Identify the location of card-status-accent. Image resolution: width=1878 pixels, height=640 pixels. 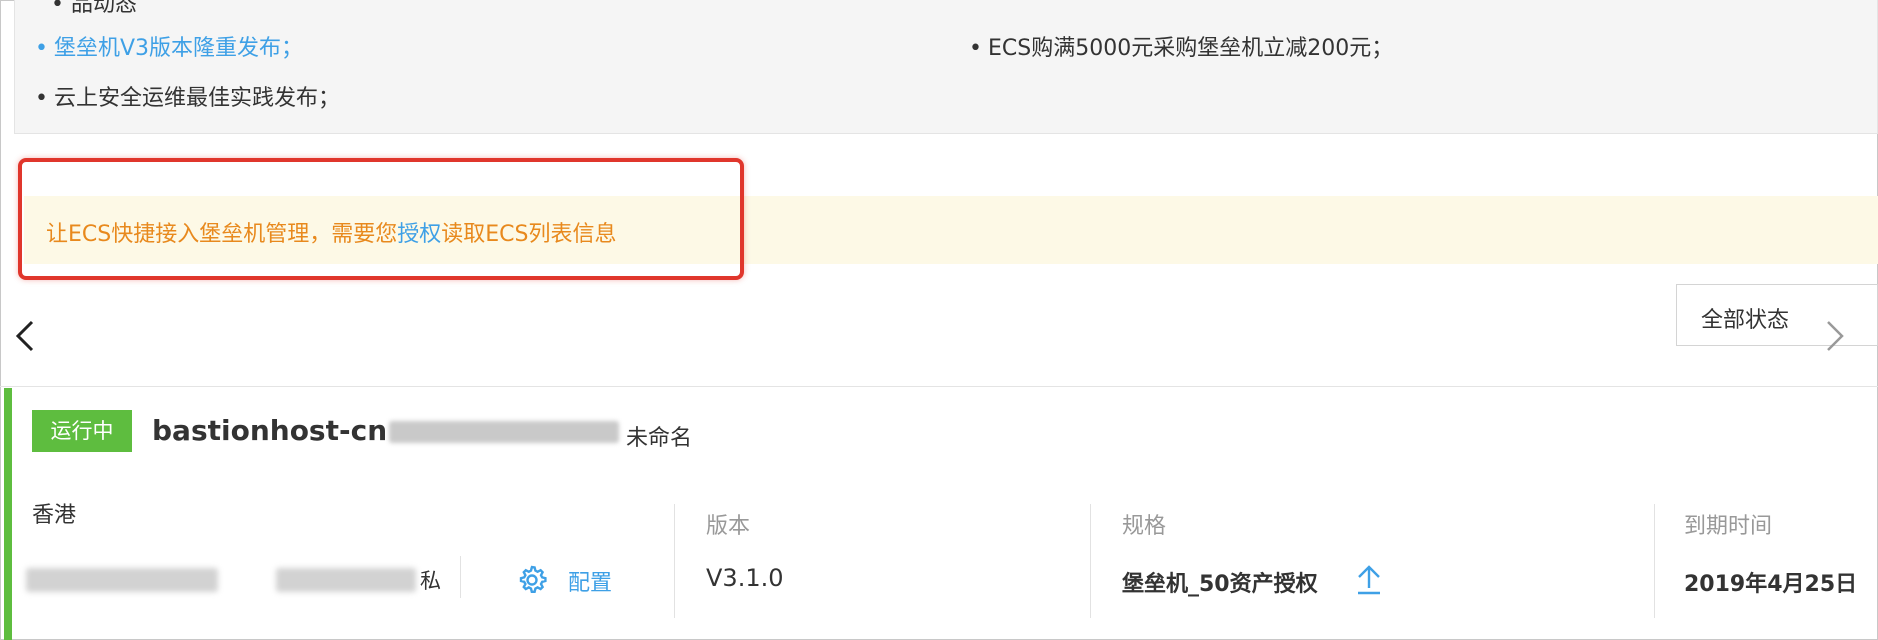
(8, 514).